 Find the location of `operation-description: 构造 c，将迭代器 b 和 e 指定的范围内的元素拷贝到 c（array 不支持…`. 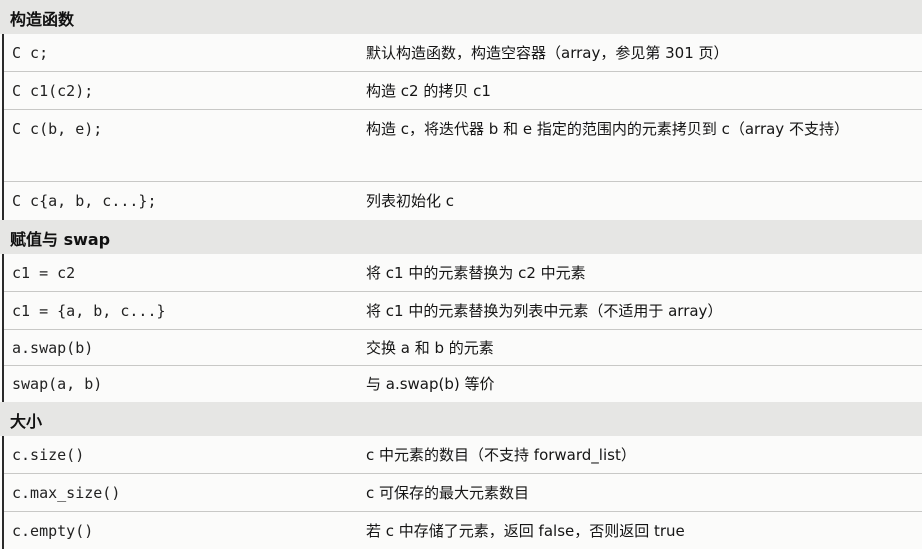

operation-description: 构造 c，将迭代器 b 和 e 指定的范围内的元素拷贝到 c（array 不支持… is located at coordinates (607, 129).